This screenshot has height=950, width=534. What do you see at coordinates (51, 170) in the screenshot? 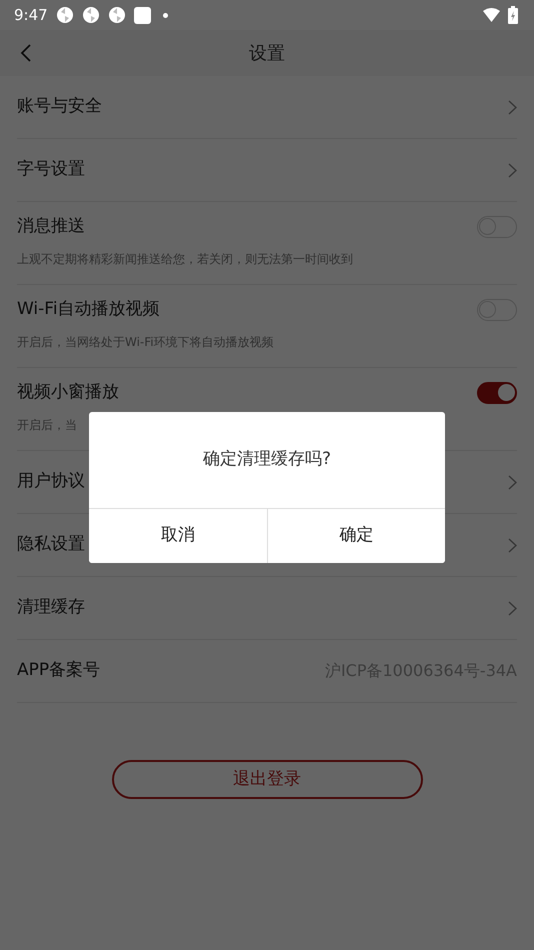
I see `item-label: 字号设置` at bounding box center [51, 170].